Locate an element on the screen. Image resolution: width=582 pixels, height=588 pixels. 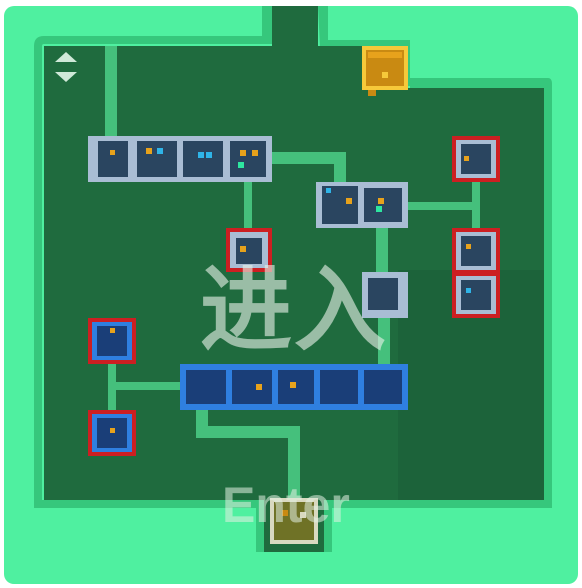
room-gray-center-locked is located at coordinates (249, 250).